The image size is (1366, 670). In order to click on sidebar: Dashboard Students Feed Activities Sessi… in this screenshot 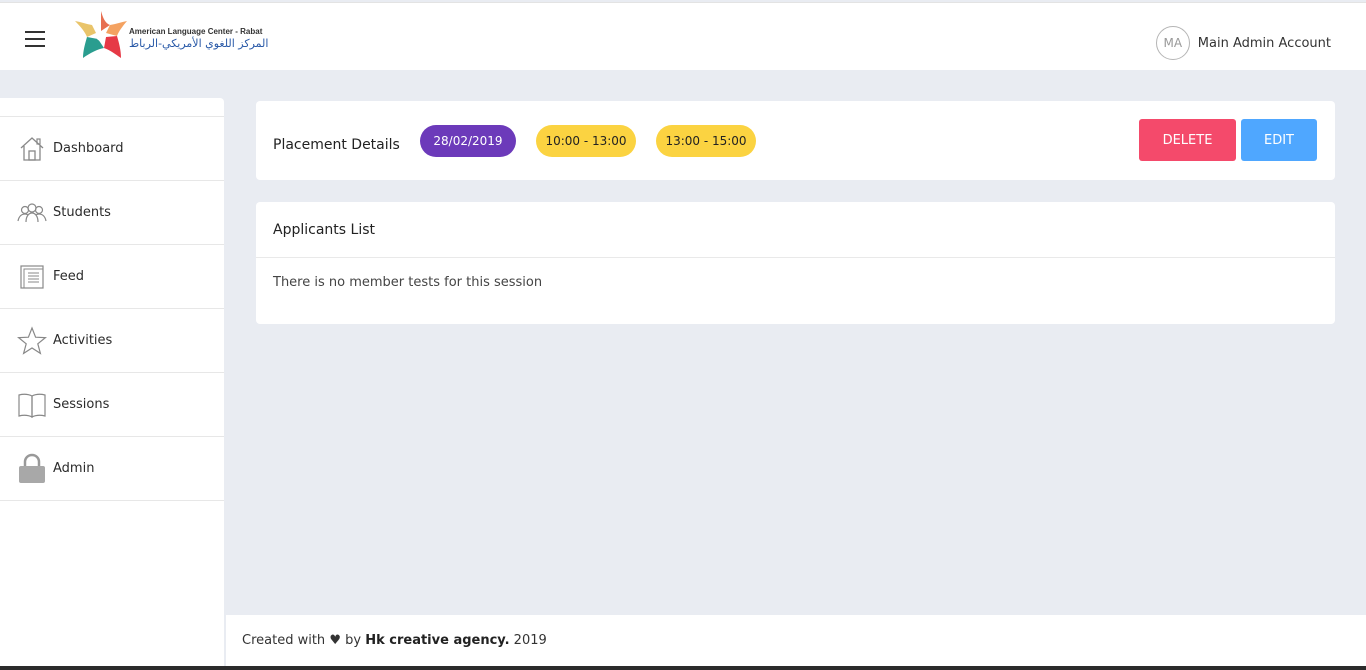, I will do `click(112, 384)`.